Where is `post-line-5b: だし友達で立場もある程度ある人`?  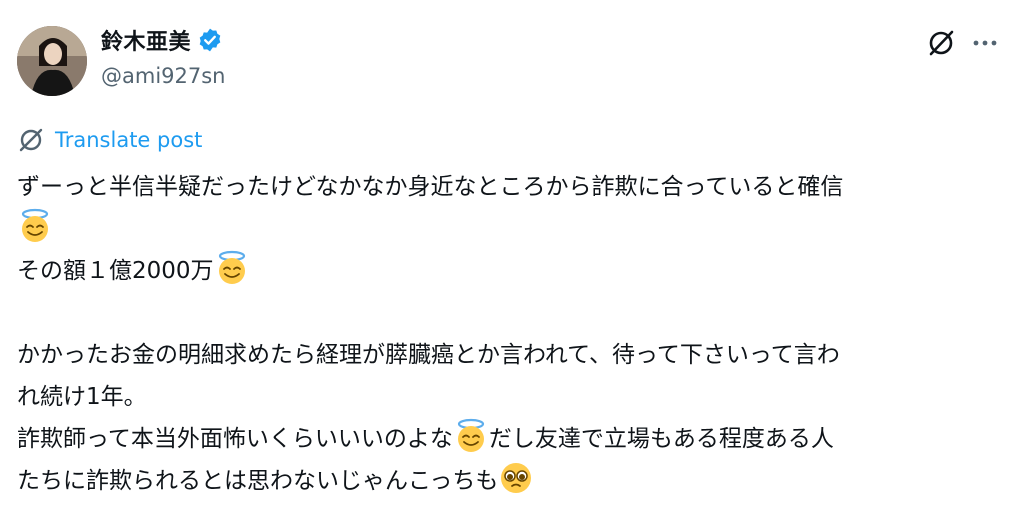
post-line-5b: だし友達で立場もある程度ある人 is located at coordinates (661, 439).